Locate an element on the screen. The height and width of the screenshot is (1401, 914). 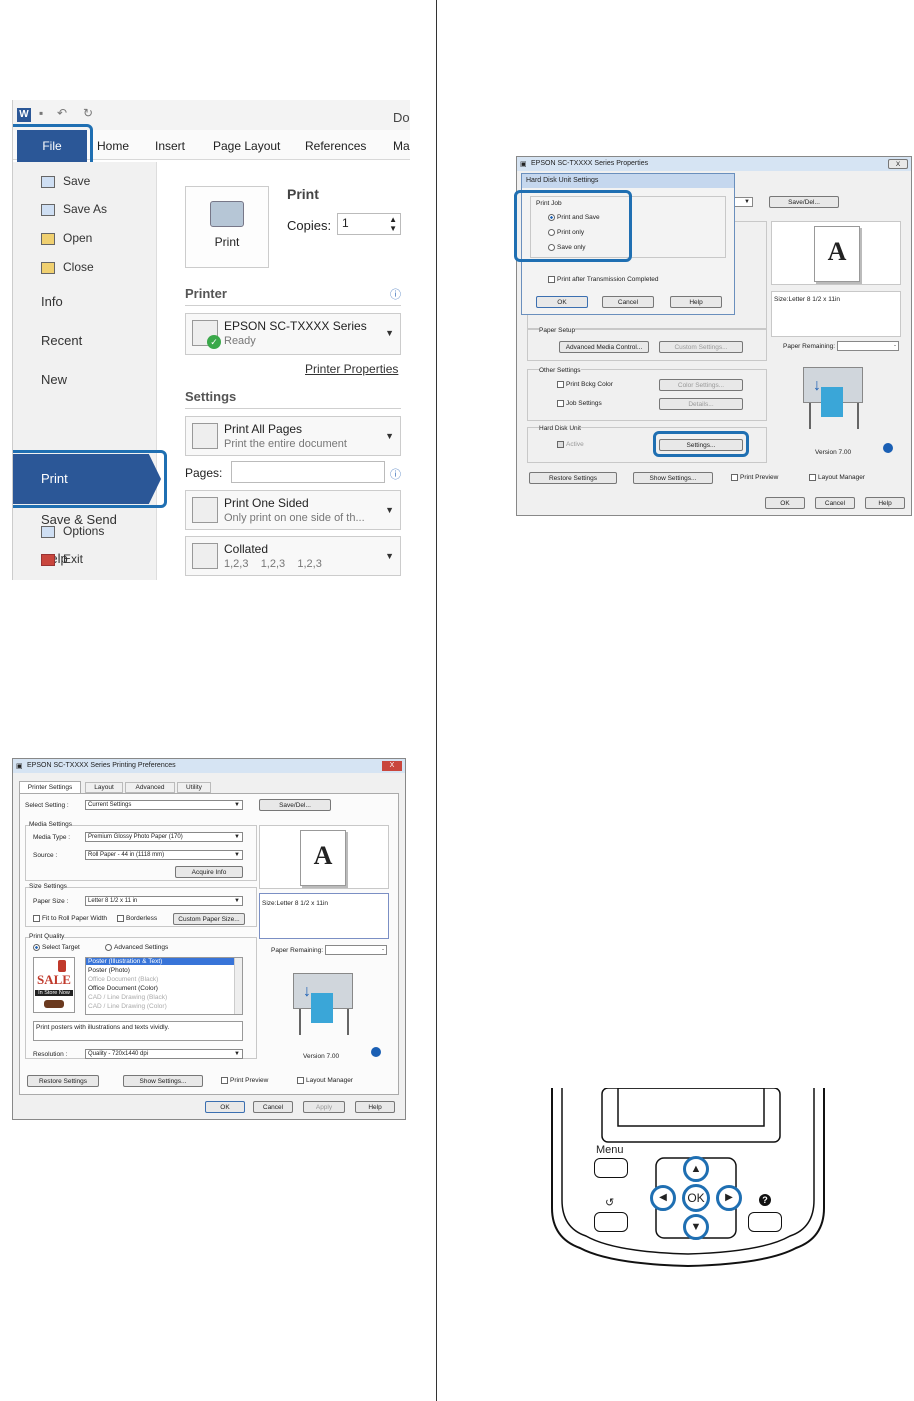
active-checkbox: Active is located at coordinates (570, 444).